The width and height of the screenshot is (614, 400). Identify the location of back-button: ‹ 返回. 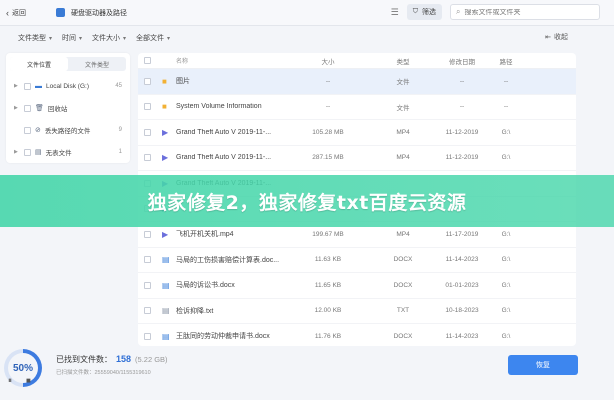
(16, 13).